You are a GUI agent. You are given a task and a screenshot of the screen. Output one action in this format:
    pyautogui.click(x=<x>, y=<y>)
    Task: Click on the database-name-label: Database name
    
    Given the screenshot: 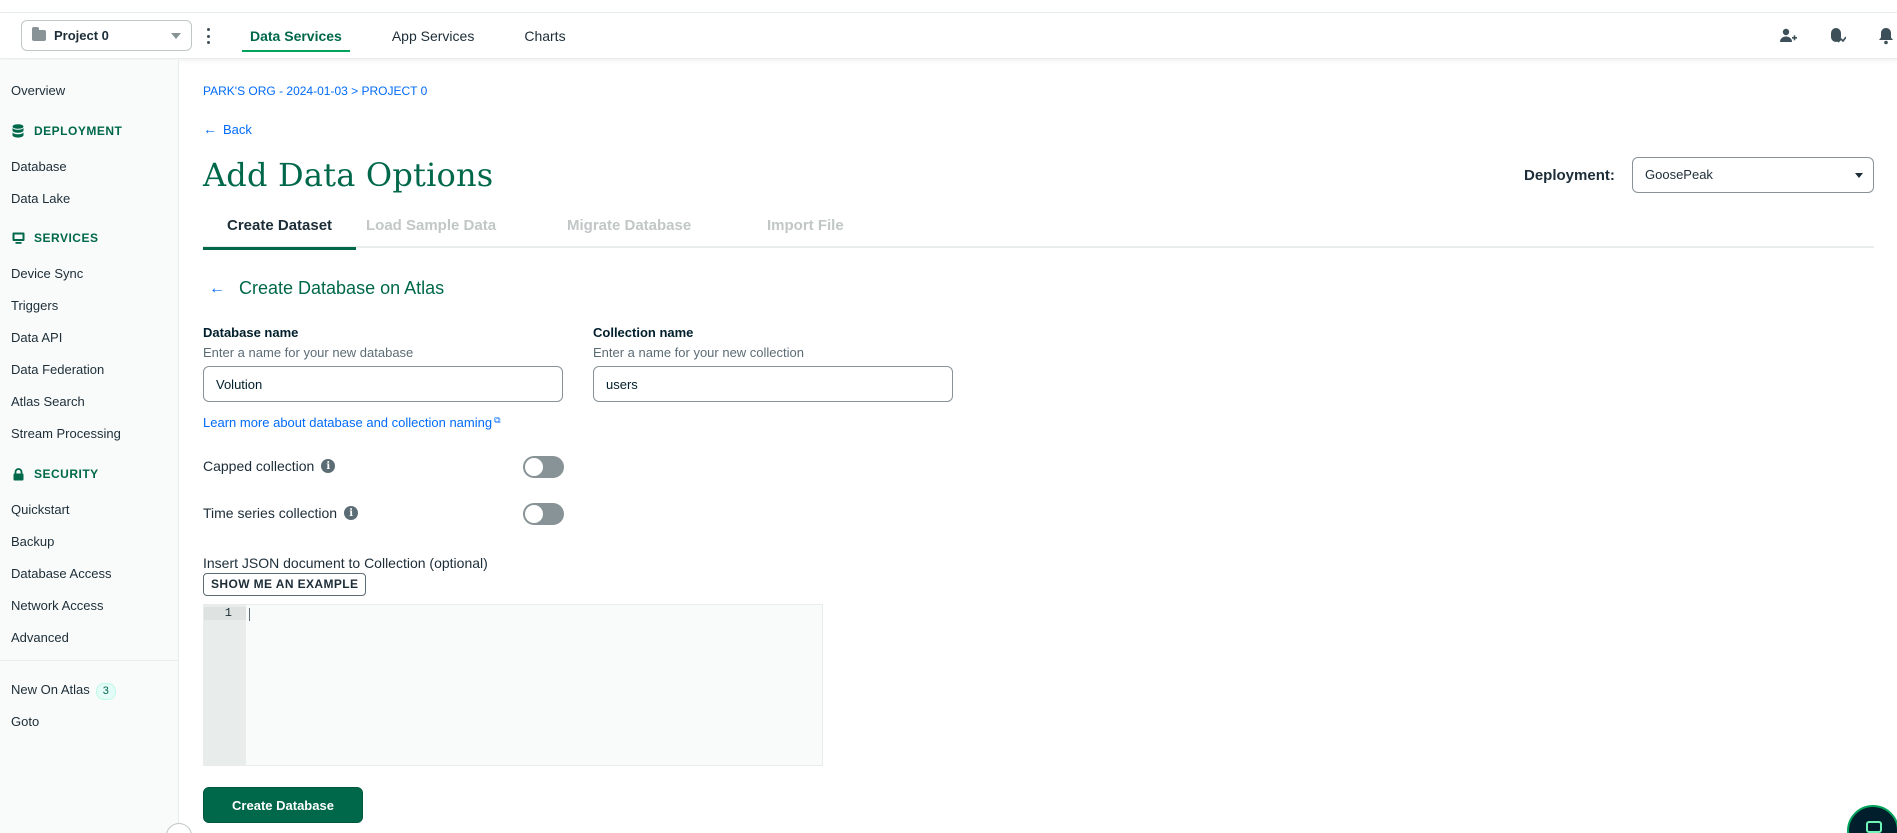 What is the action you would take?
    pyautogui.click(x=251, y=332)
    